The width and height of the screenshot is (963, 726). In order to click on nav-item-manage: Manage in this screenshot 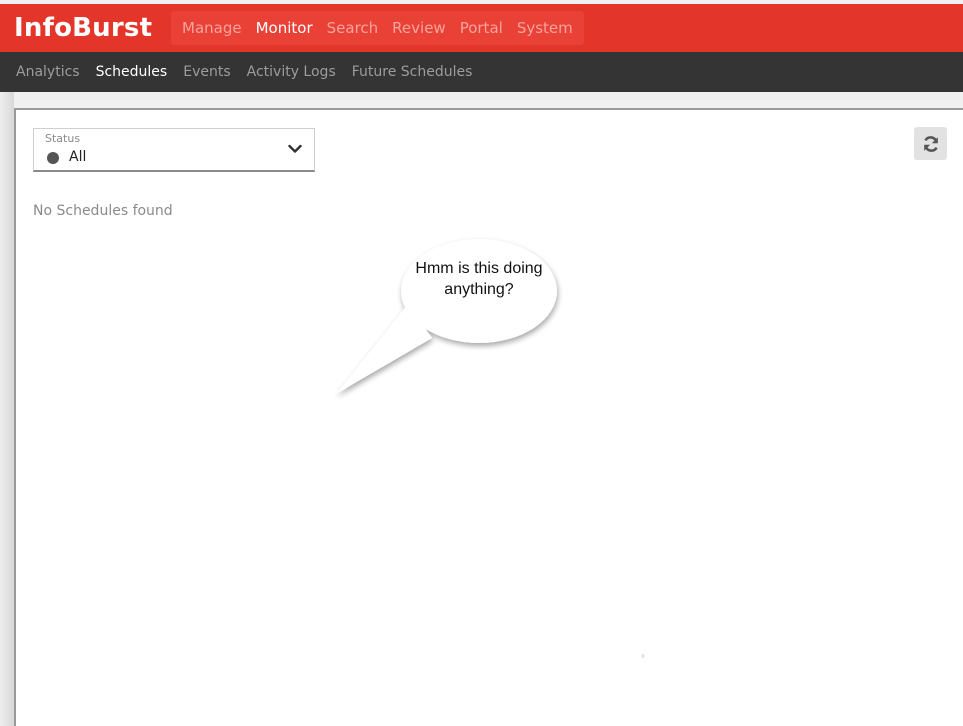, I will do `click(212, 28)`.